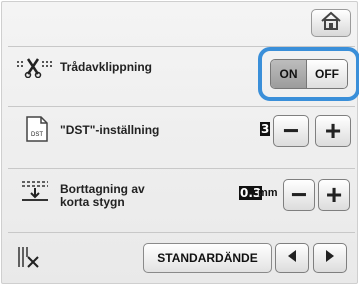 The image size is (359, 285). I want to click on end-next-button, so click(330, 258).